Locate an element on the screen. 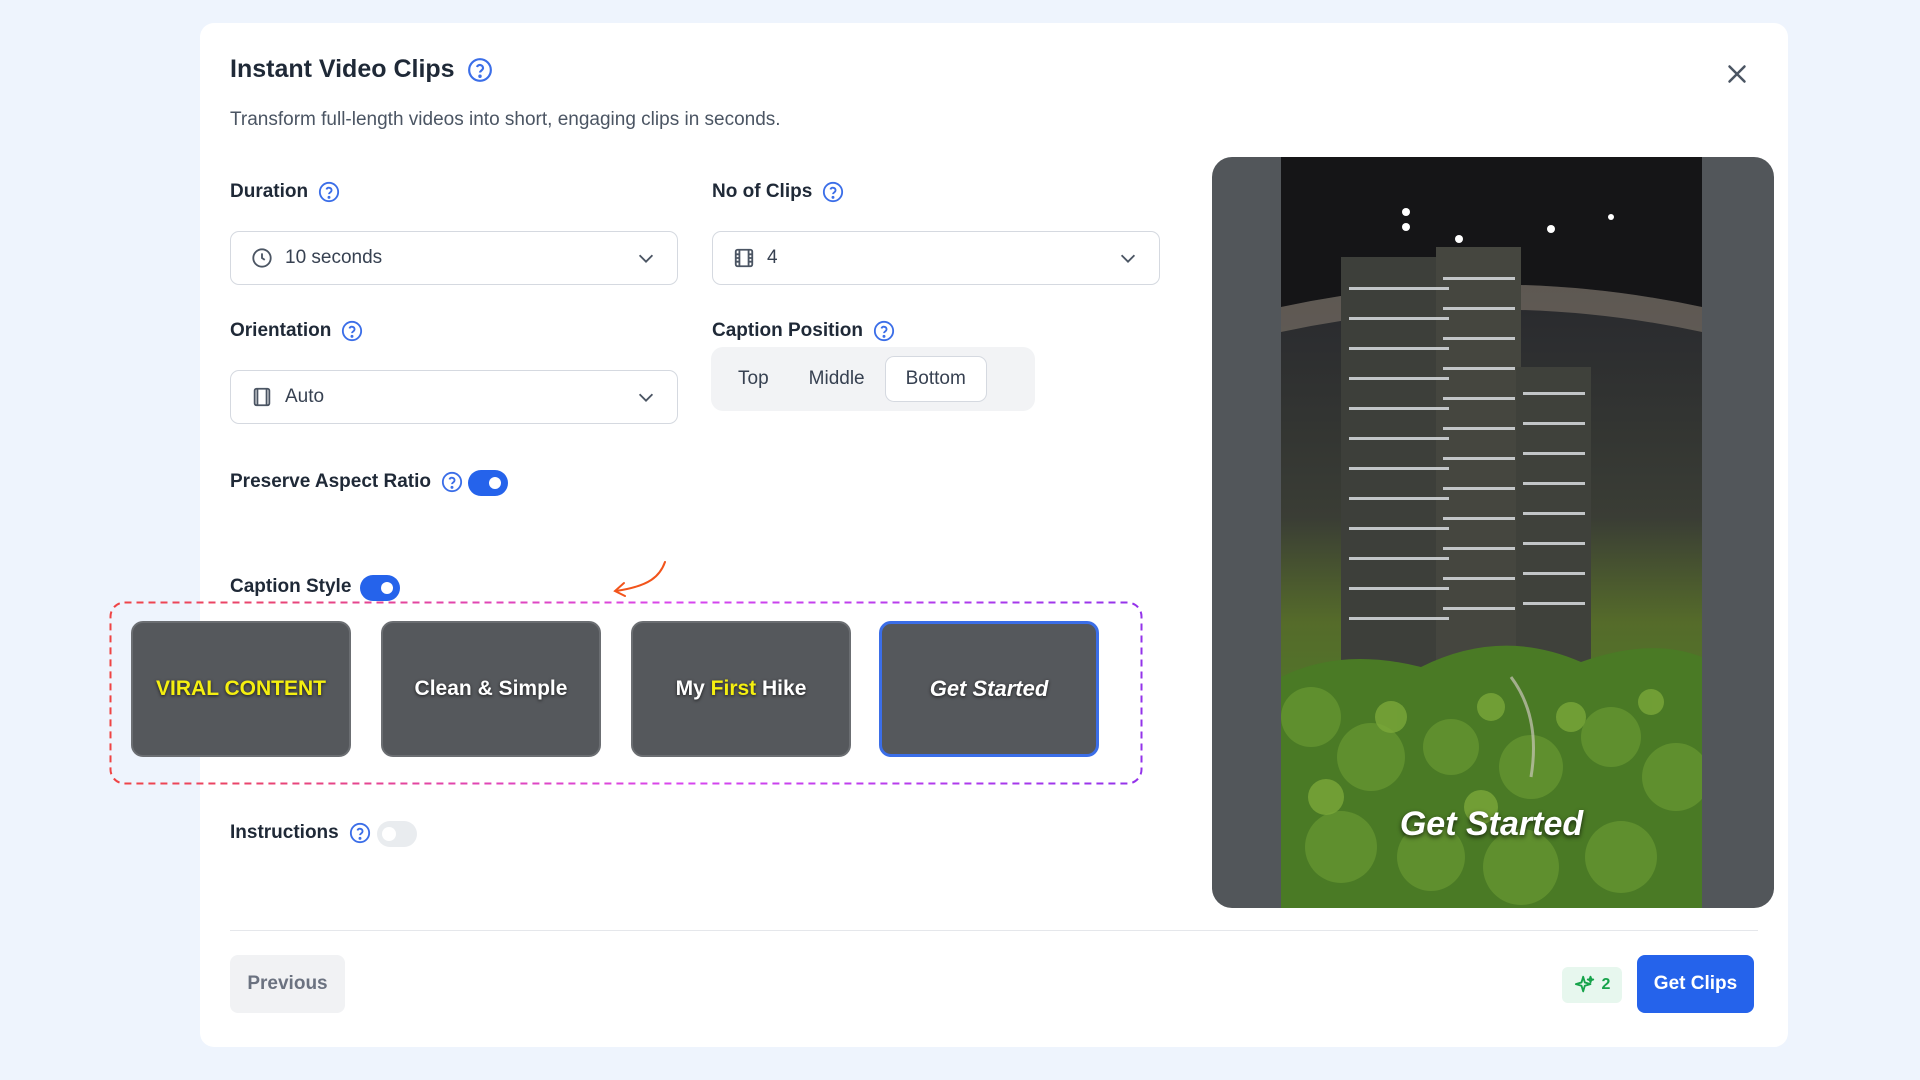 The width and height of the screenshot is (1920, 1080). clips-label: No of Clips is located at coordinates (778, 192).